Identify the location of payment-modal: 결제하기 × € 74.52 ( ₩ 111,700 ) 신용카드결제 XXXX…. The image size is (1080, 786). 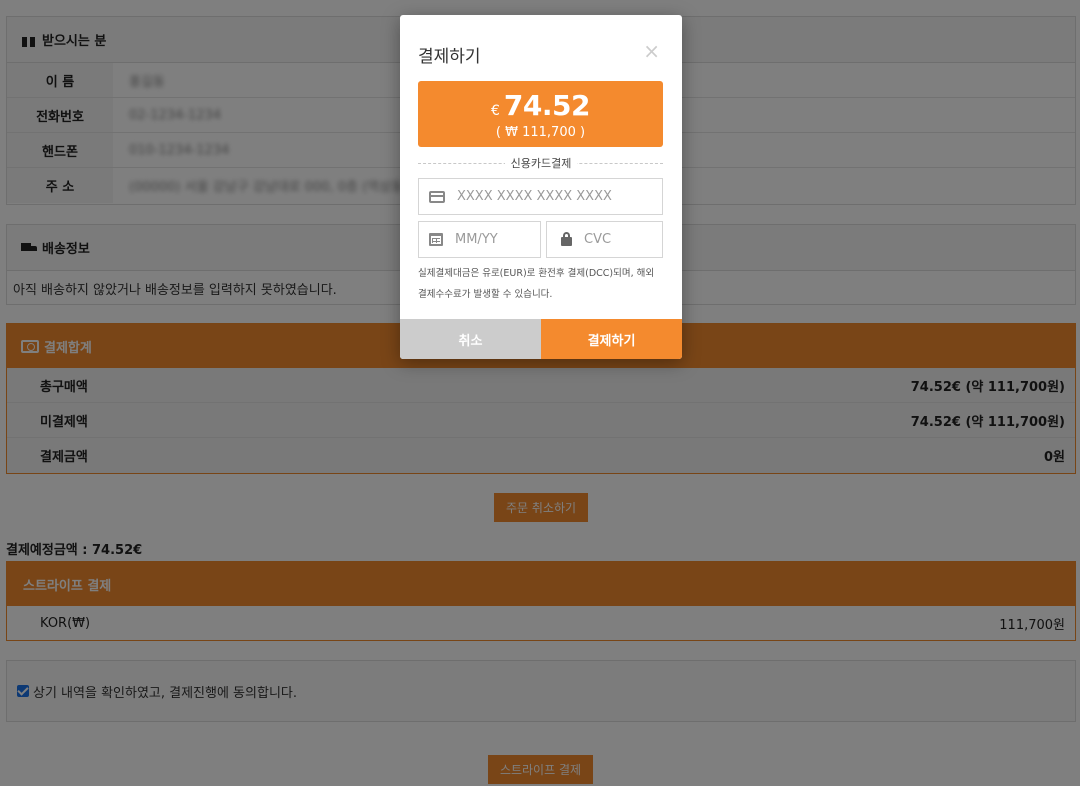
(541, 187).